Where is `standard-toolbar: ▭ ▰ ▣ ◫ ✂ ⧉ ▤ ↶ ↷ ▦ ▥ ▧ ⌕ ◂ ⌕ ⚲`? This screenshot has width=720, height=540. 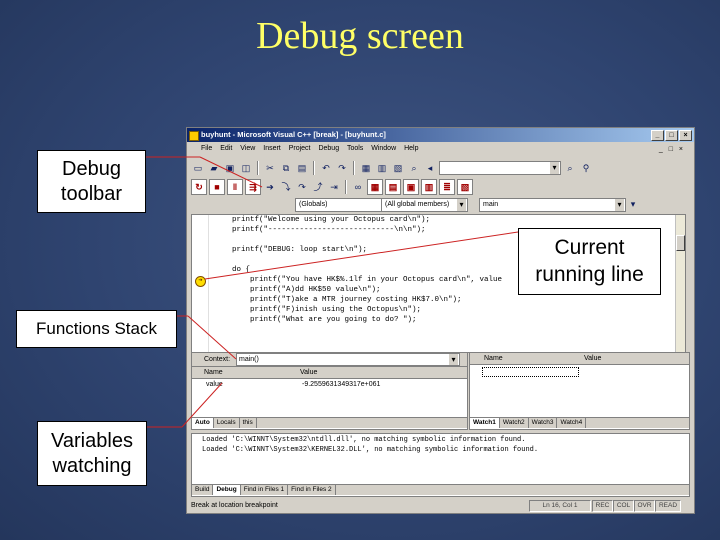 standard-toolbar: ▭ ▰ ▣ ◫ ✂ ⧉ ▤ ↶ ↷ ▦ ▥ ▧ ⌕ ◂ ⌕ ⚲ is located at coordinates (392, 168).